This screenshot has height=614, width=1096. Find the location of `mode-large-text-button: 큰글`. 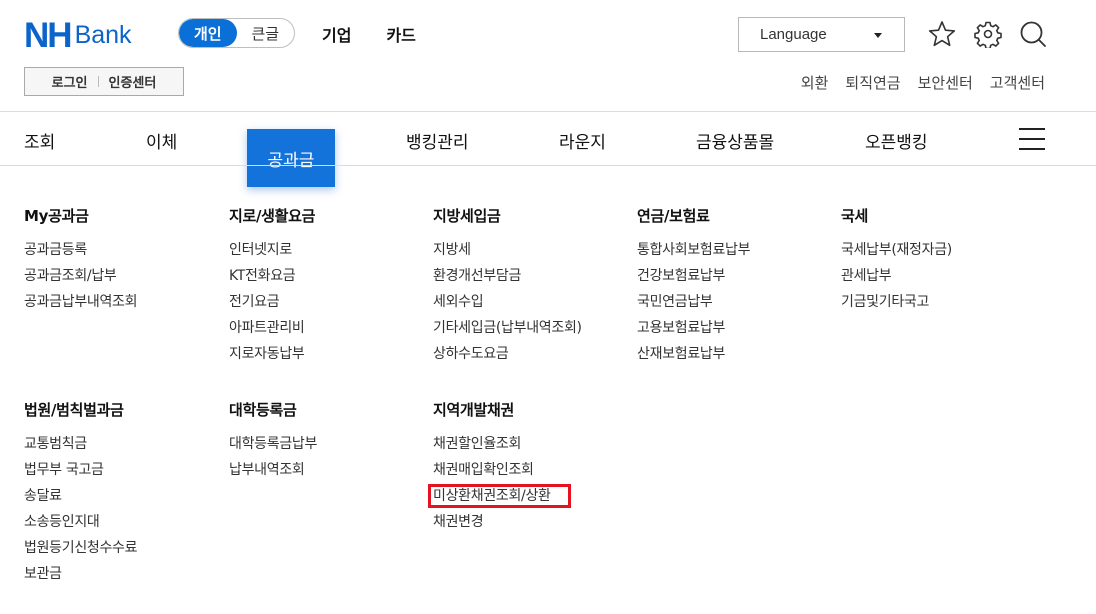

mode-large-text-button: 큰글 is located at coordinates (266, 33).